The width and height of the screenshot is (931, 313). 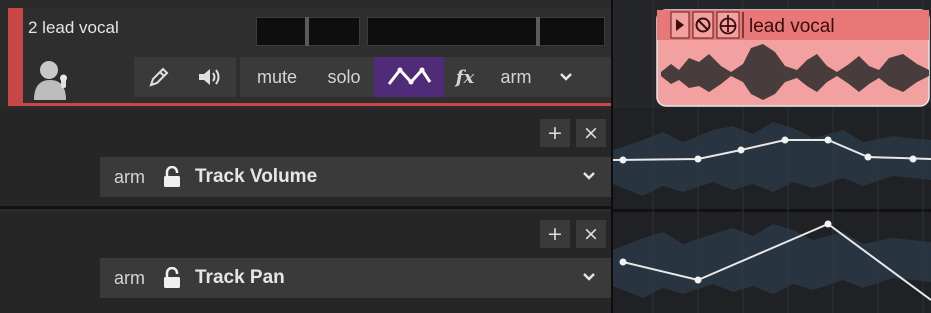 What do you see at coordinates (308, 31) in the screenshot?
I see `track-meter-left` at bounding box center [308, 31].